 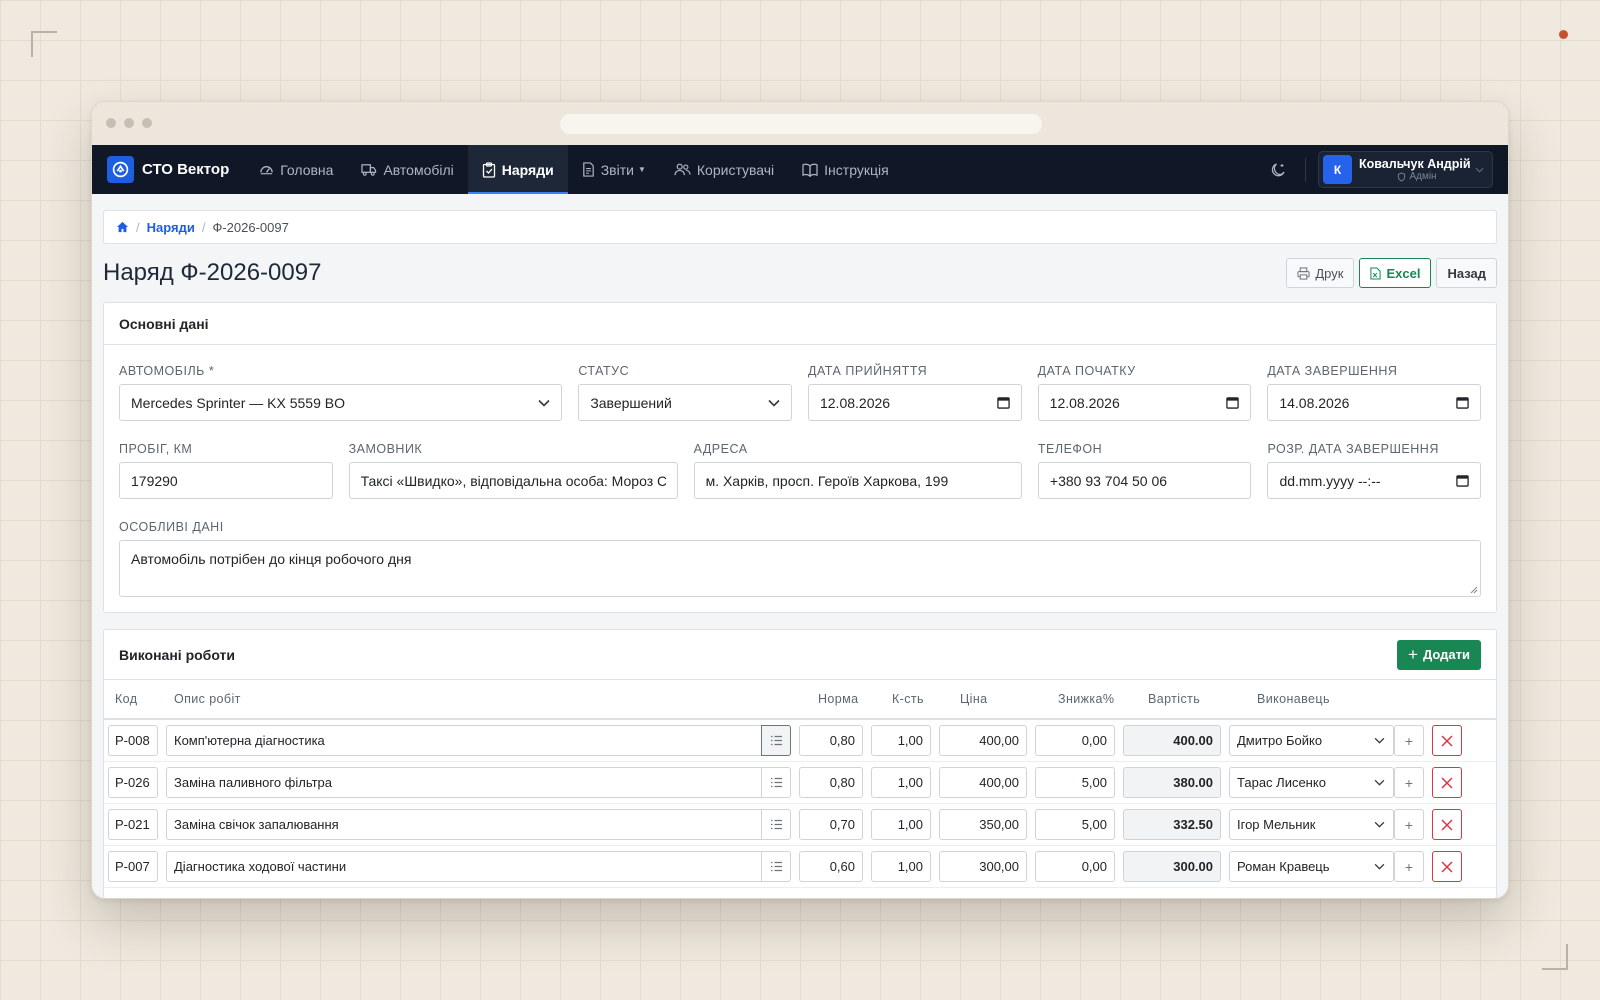 I want to click on nav-divider, so click(x=1305, y=169).